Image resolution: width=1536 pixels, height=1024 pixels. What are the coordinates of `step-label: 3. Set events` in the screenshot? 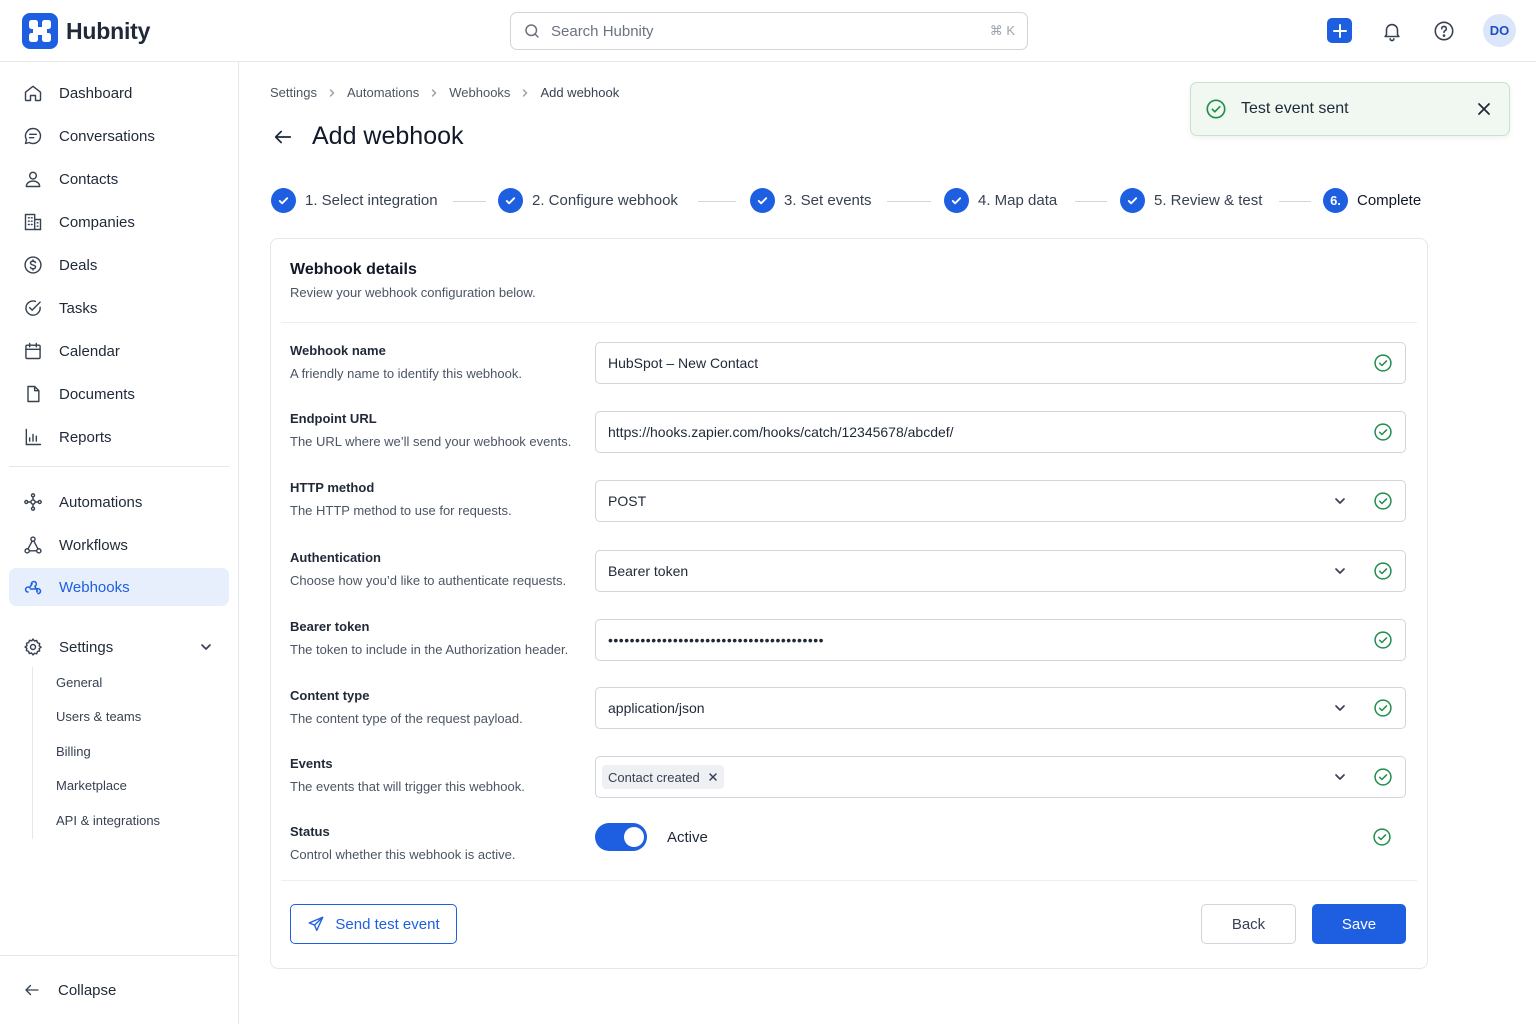 It's located at (828, 200).